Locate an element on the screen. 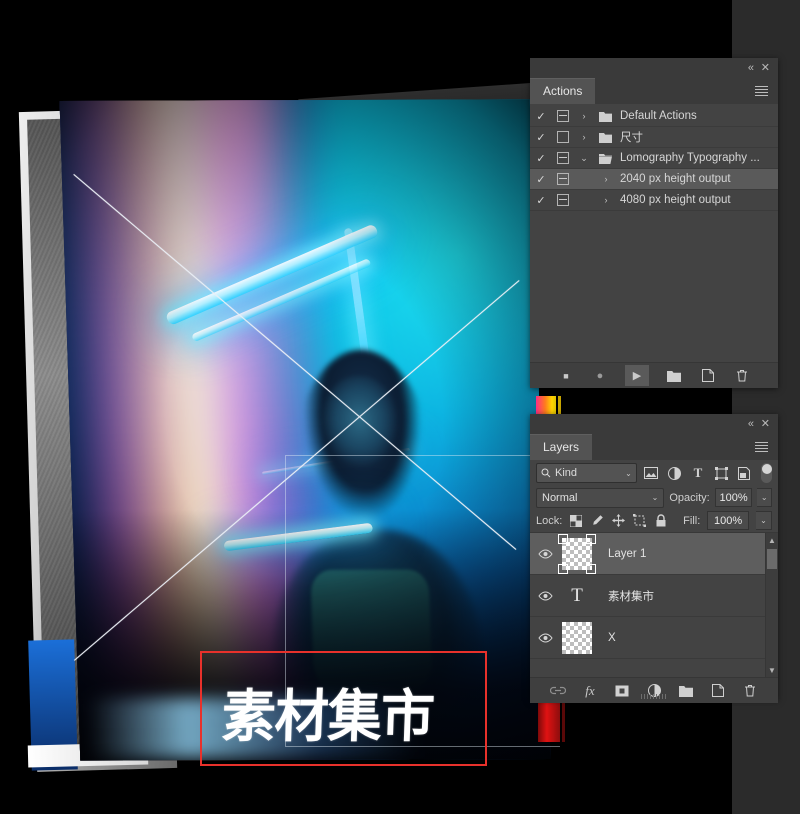 The image size is (800, 814). layer-filter-kind-select: Kind ⌄ is located at coordinates (586, 473).